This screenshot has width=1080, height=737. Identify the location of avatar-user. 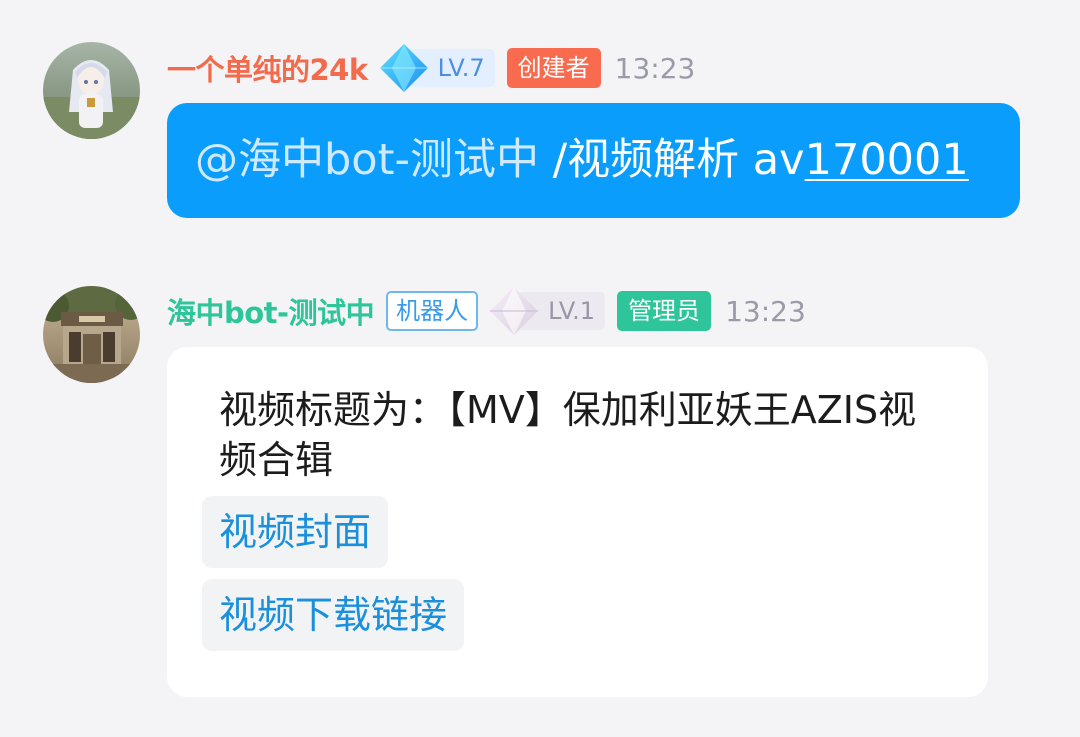
(91, 90).